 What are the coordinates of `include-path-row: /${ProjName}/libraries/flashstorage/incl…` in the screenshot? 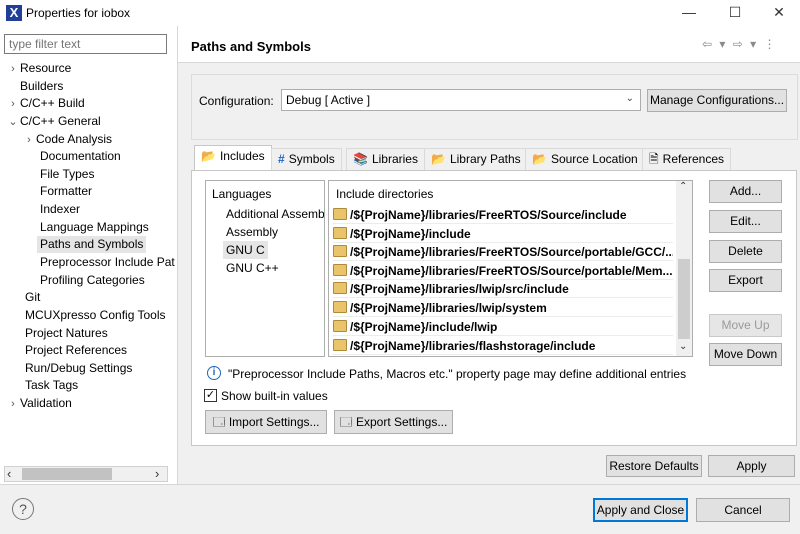 It's located at (503, 346).